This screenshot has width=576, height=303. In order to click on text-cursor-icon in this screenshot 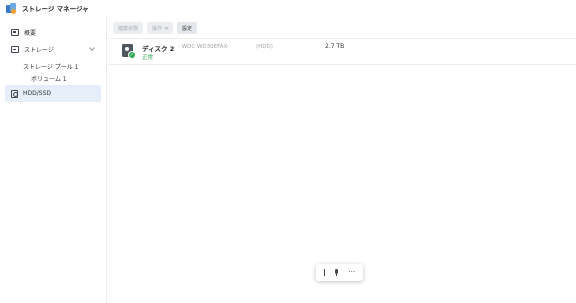, I will do `click(324, 272)`.